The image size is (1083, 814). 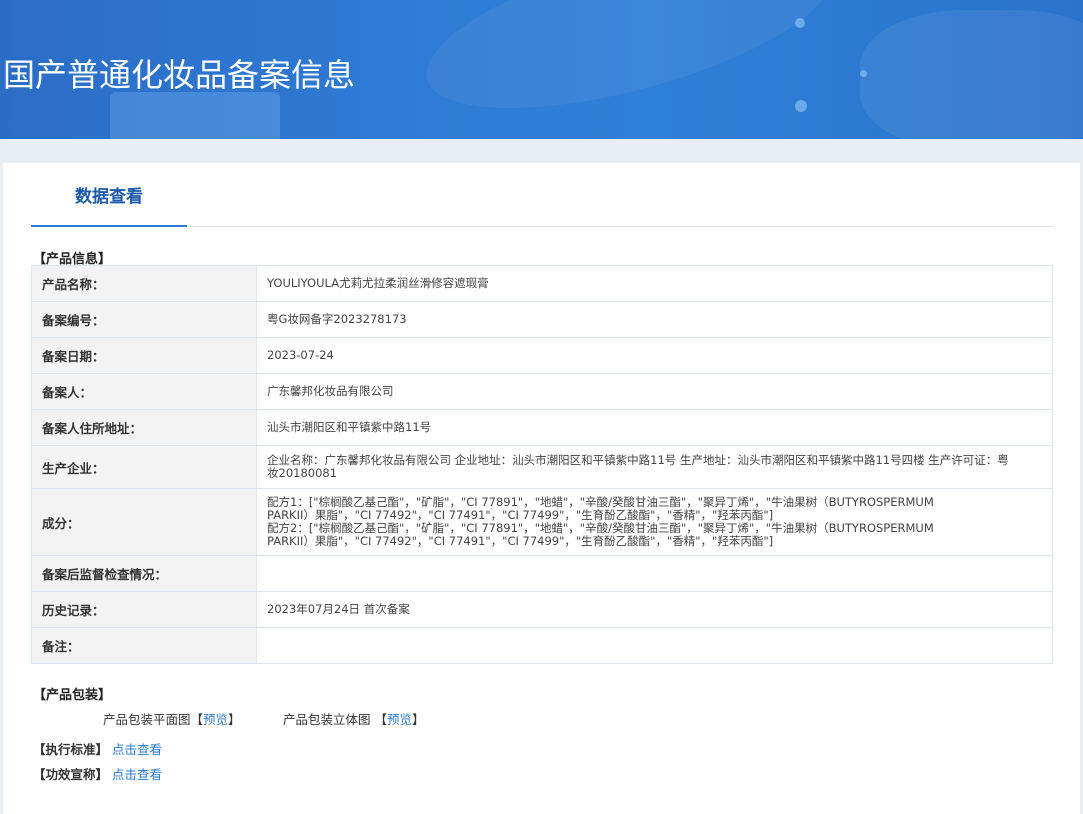 What do you see at coordinates (144, 573) in the screenshot?
I see `row-label: 备案后监督检查情况：` at bounding box center [144, 573].